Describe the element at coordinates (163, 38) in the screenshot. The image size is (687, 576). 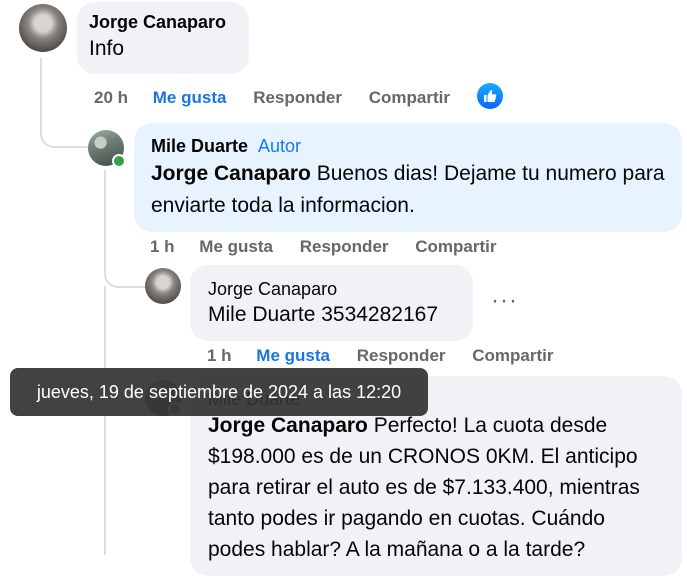
I see `comment-bubble: Jorge Canaparo Info` at that location.